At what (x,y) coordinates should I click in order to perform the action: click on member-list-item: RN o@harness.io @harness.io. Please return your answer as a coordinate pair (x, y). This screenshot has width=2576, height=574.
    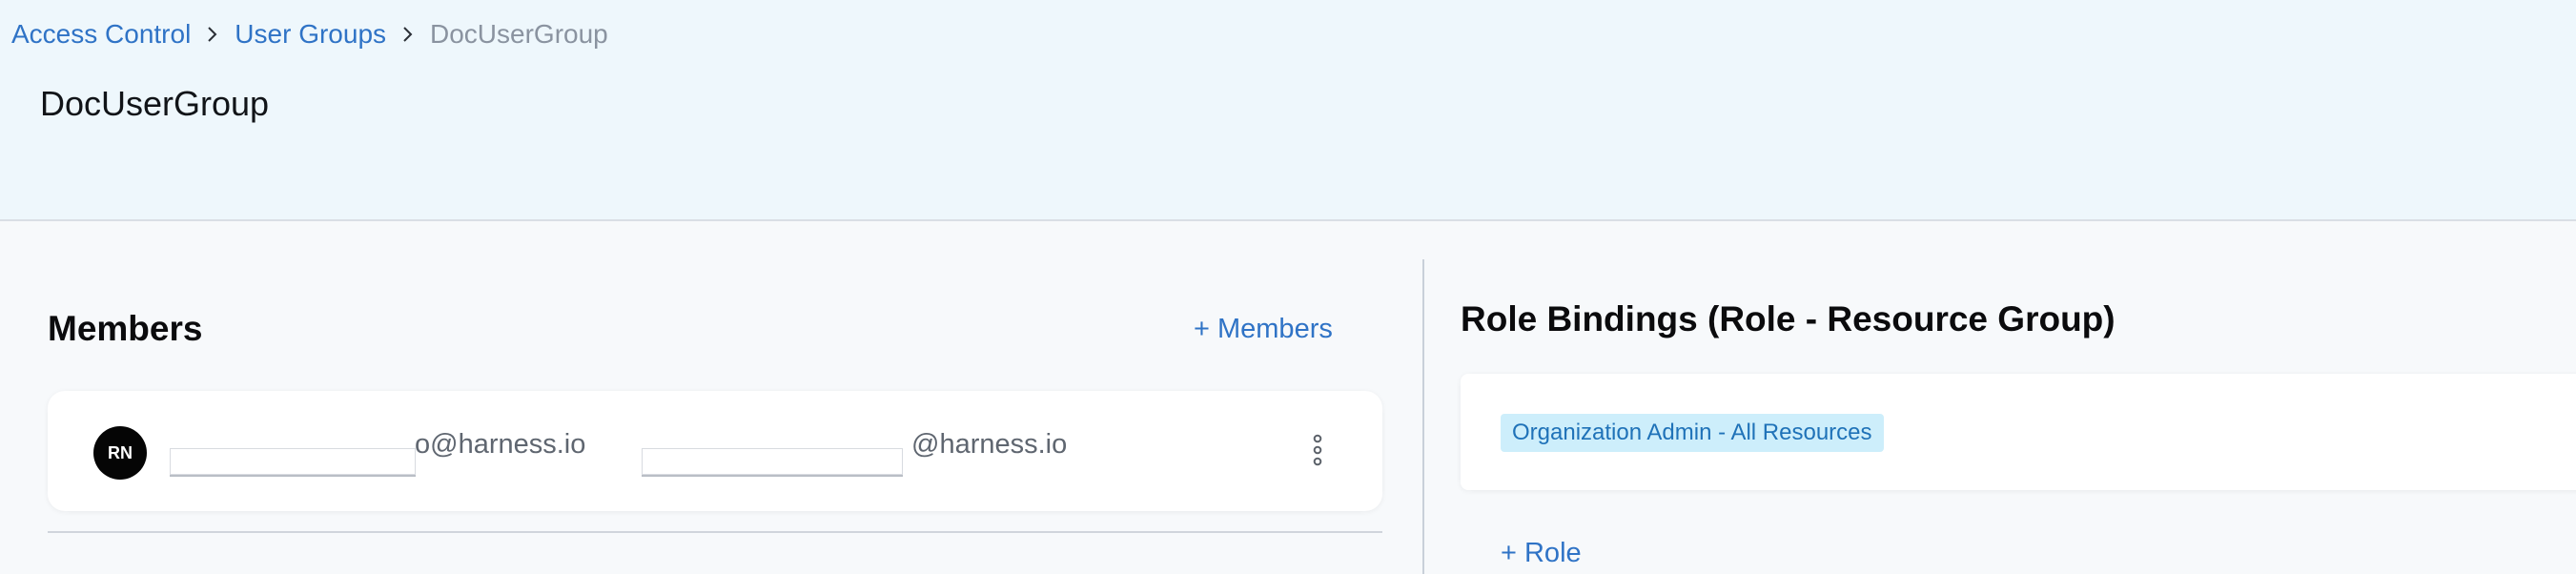
    Looking at the image, I should click on (715, 451).